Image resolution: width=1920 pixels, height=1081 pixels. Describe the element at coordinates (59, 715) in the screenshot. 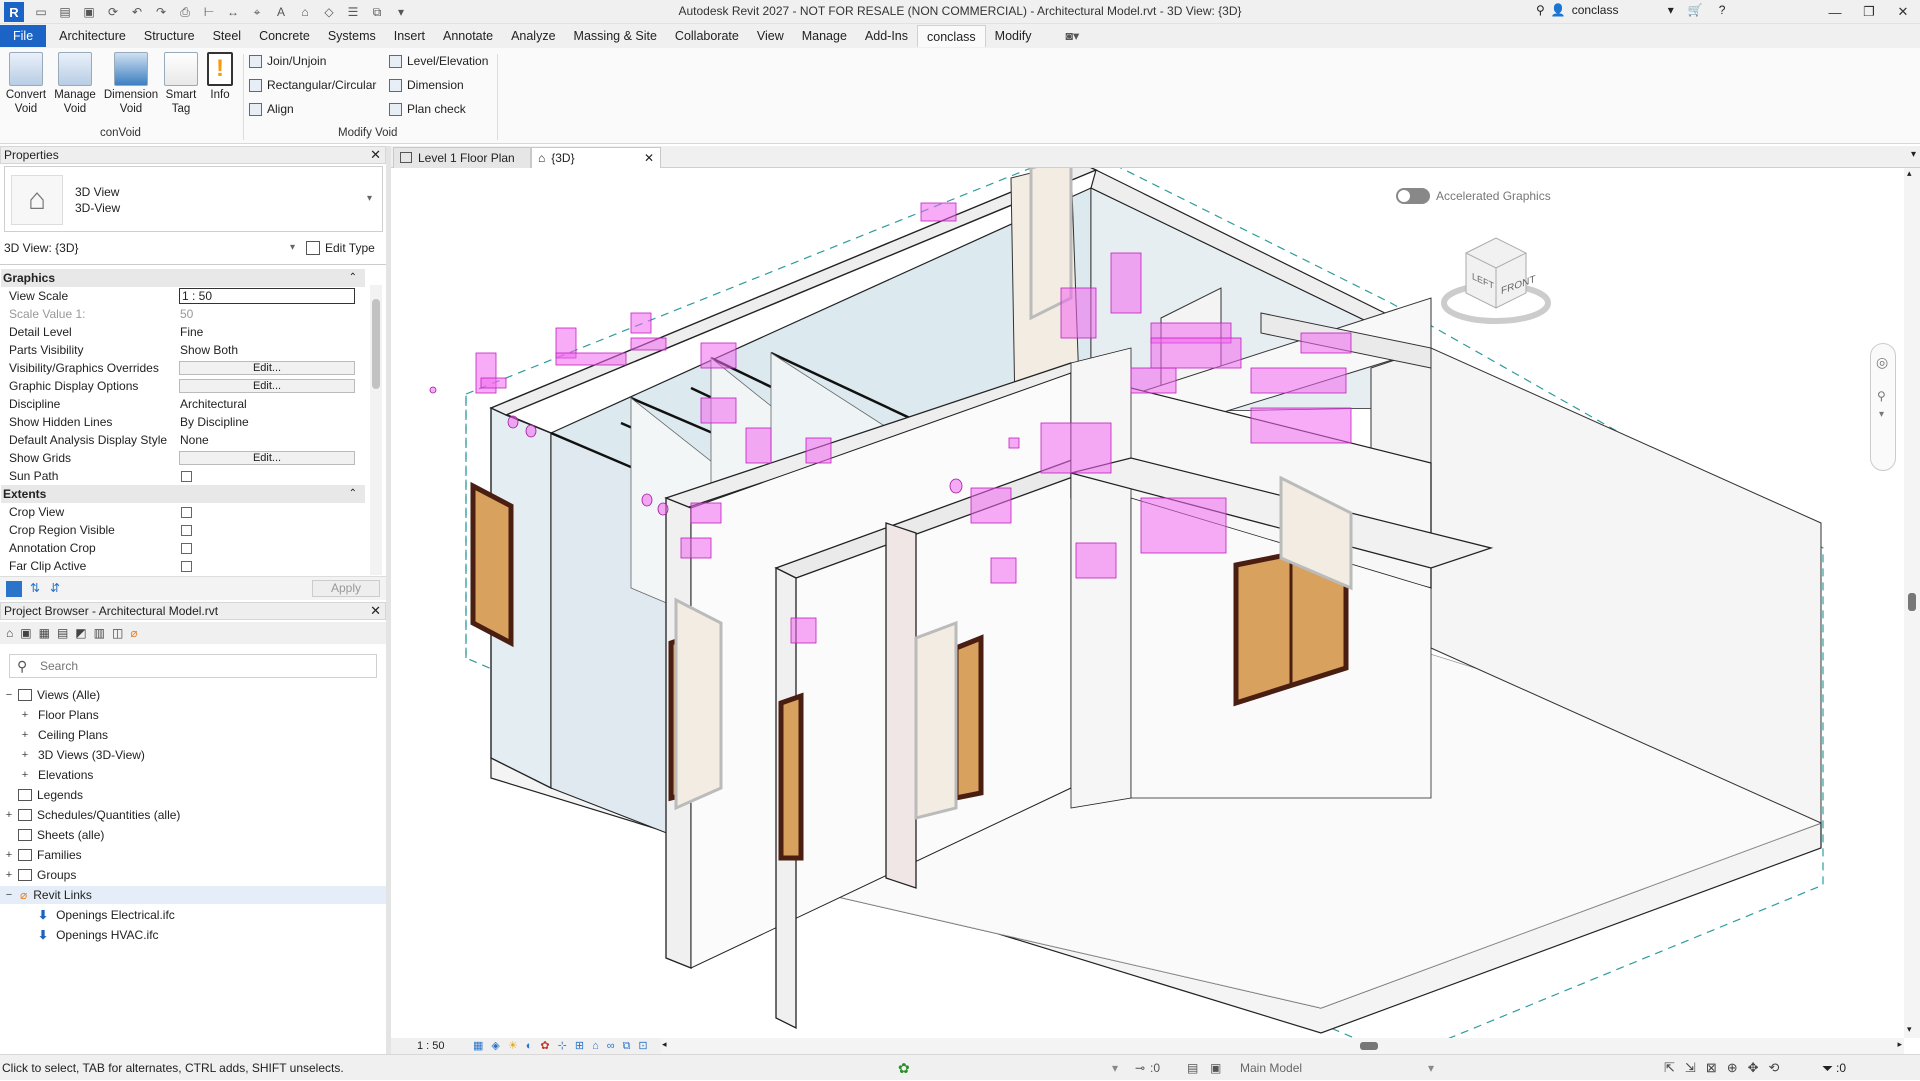

I see `tree-node-floor-plans: + Floor Plans` at that location.